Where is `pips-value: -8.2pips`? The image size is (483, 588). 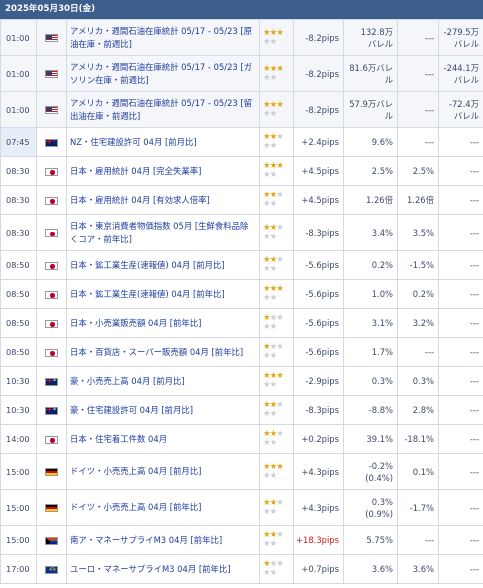
pips-value: -8.2pips is located at coordinates (318, 73).